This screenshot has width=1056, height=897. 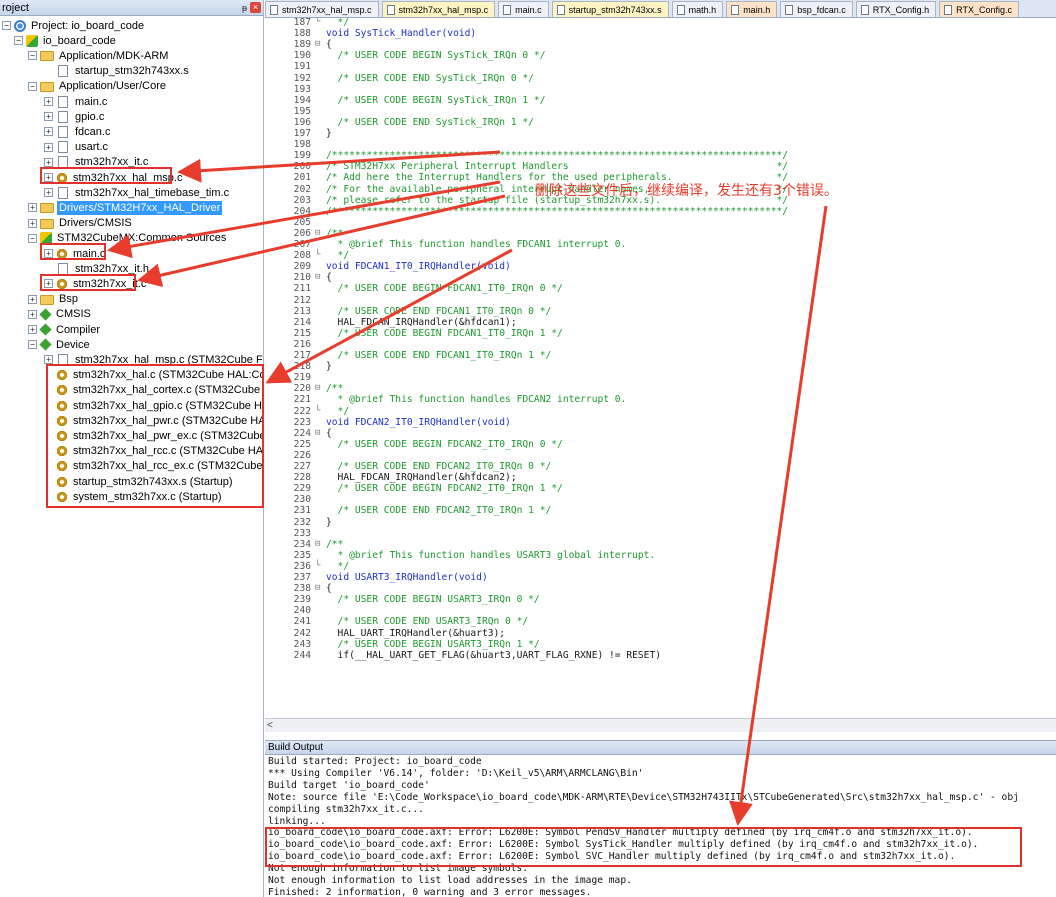 I want to click on line-number: 209, so click(x=302, y=267).